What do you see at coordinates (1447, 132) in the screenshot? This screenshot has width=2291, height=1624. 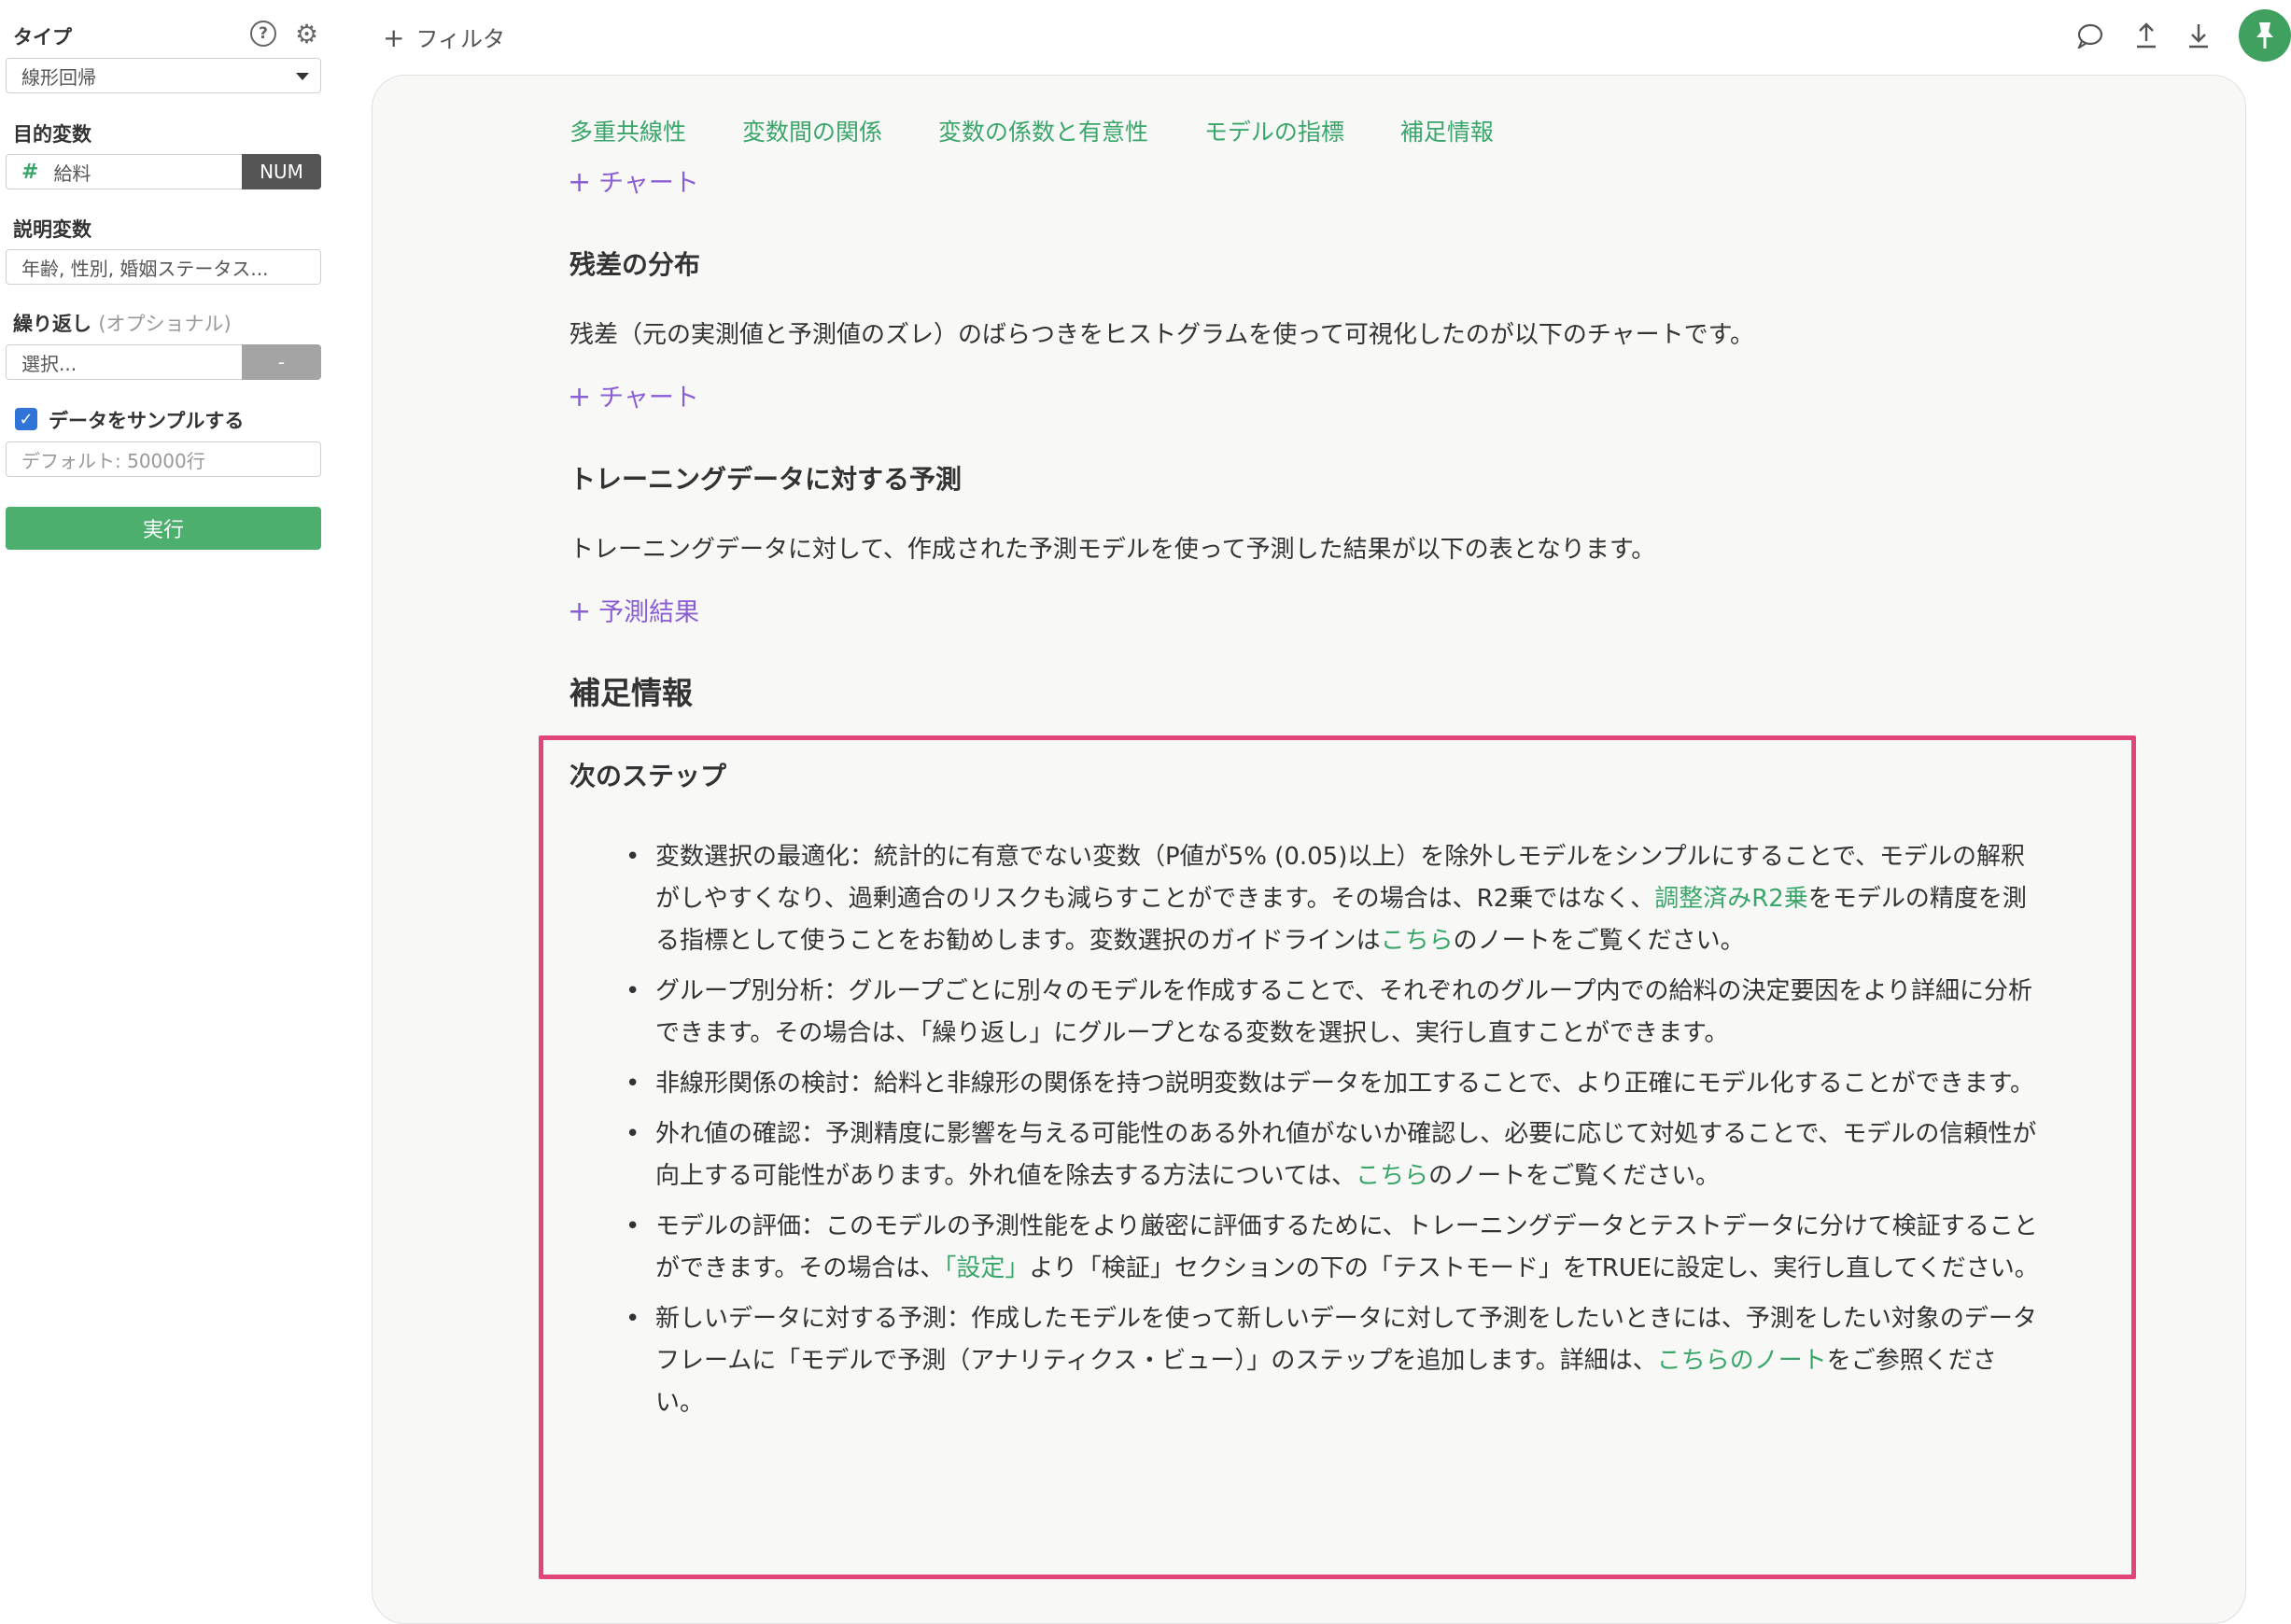 I see `tab-supplement: 補足情報` at bounding box center [1447, 132].